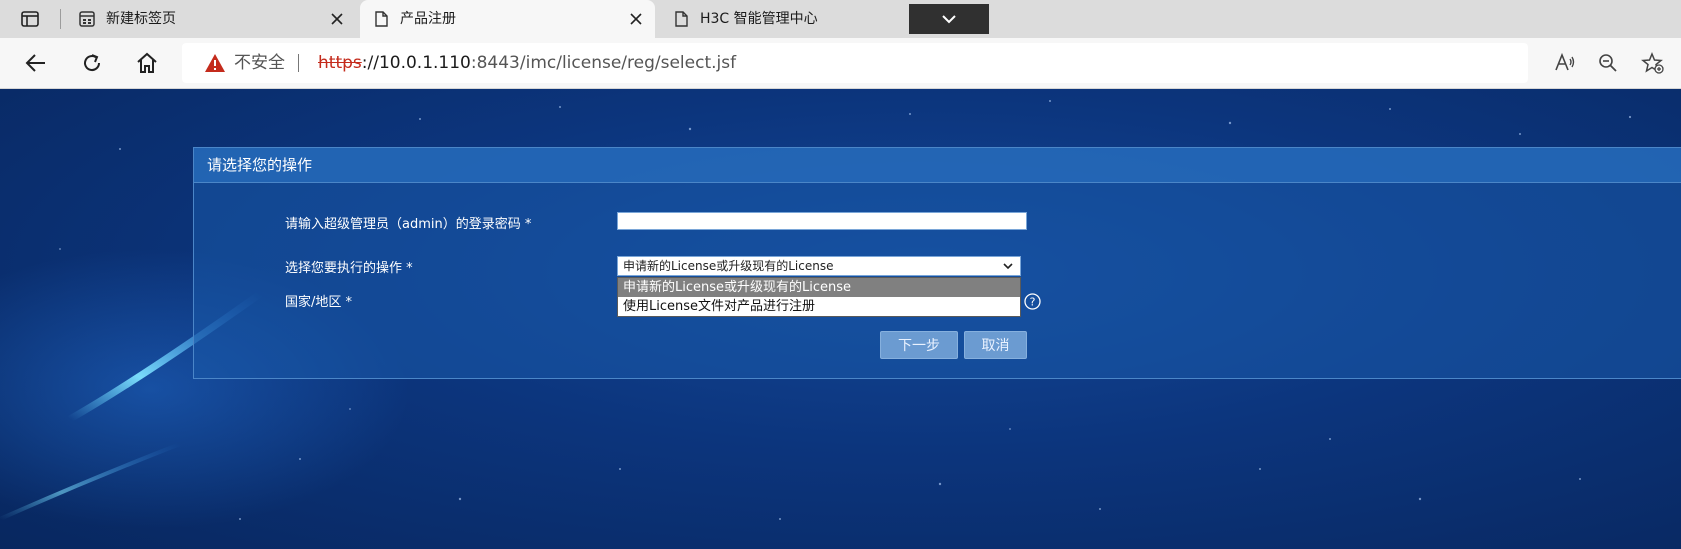 This screenshot has width=1681, height=549. What do you see at coordinates (147, 63) in the screenshot?
I see `home-icon` at bounding box center [147, 63].